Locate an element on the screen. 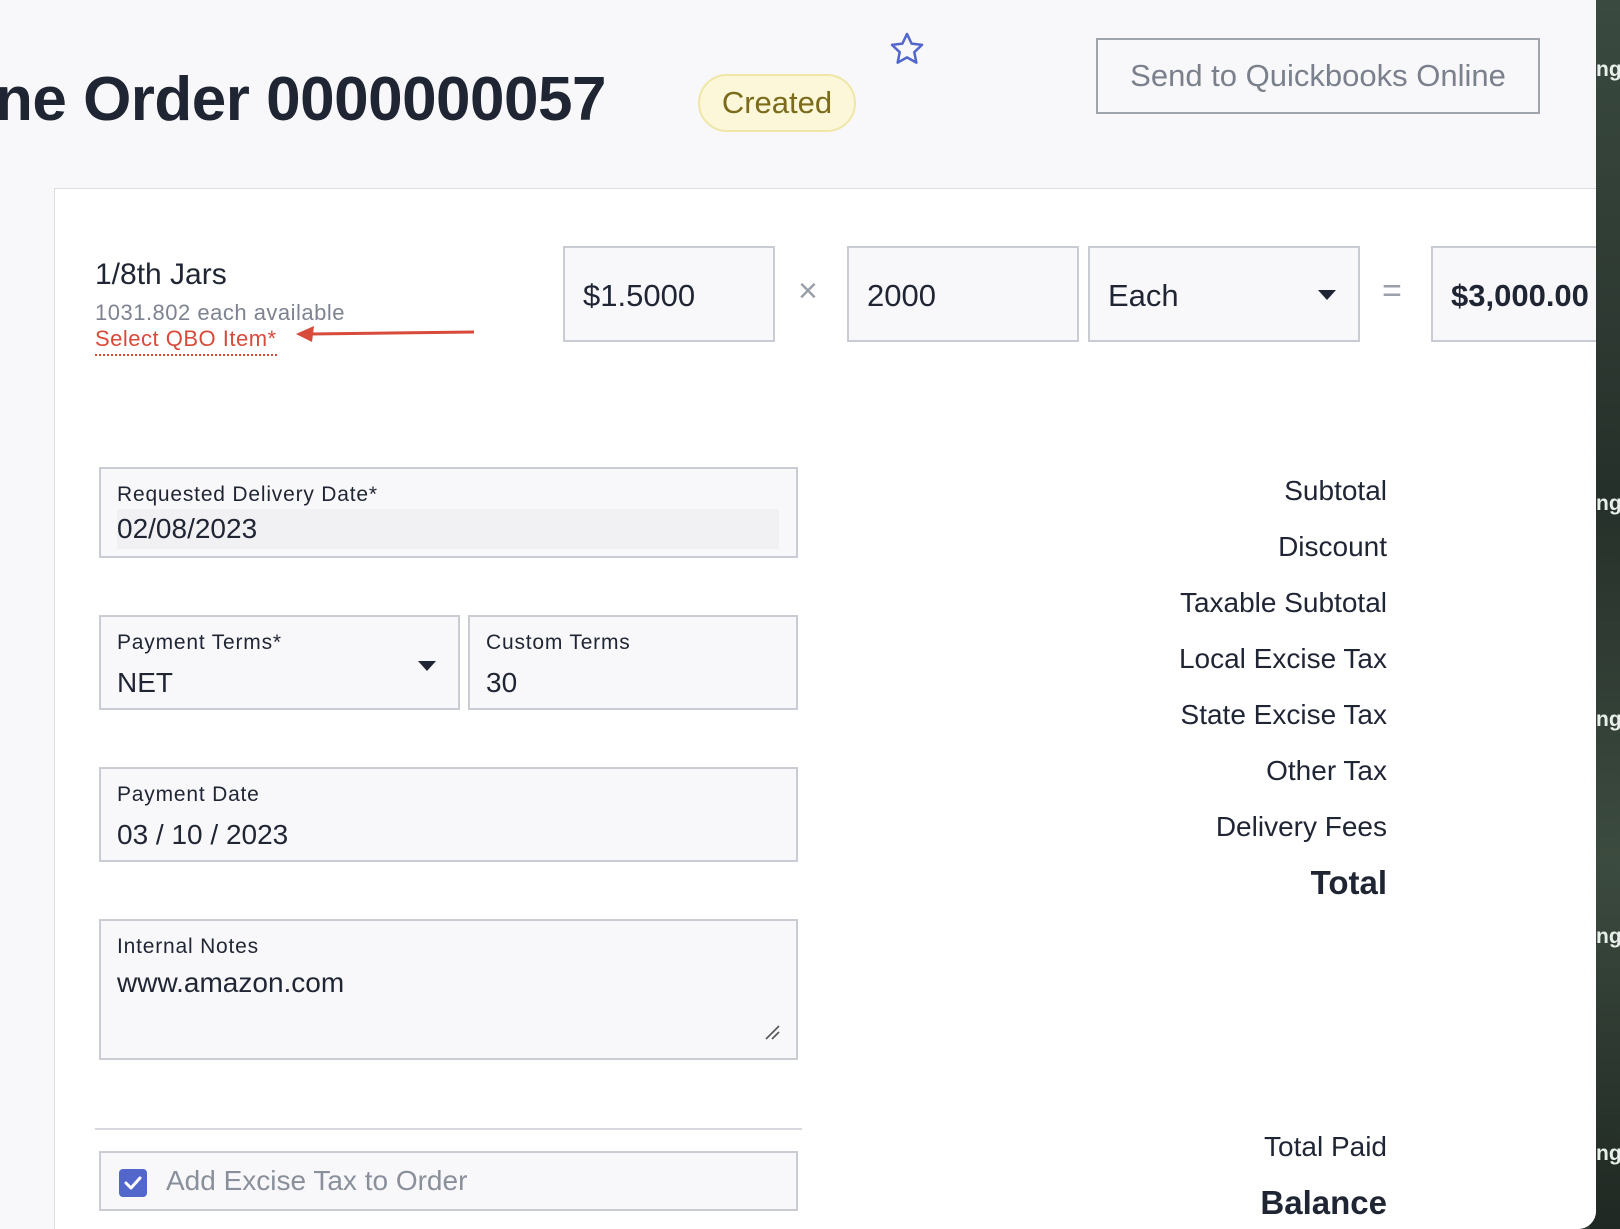 The width and height of the screenshot is (1620, 1229). page-title: ne Order 0000000057 is located at coordinates (303, 99).